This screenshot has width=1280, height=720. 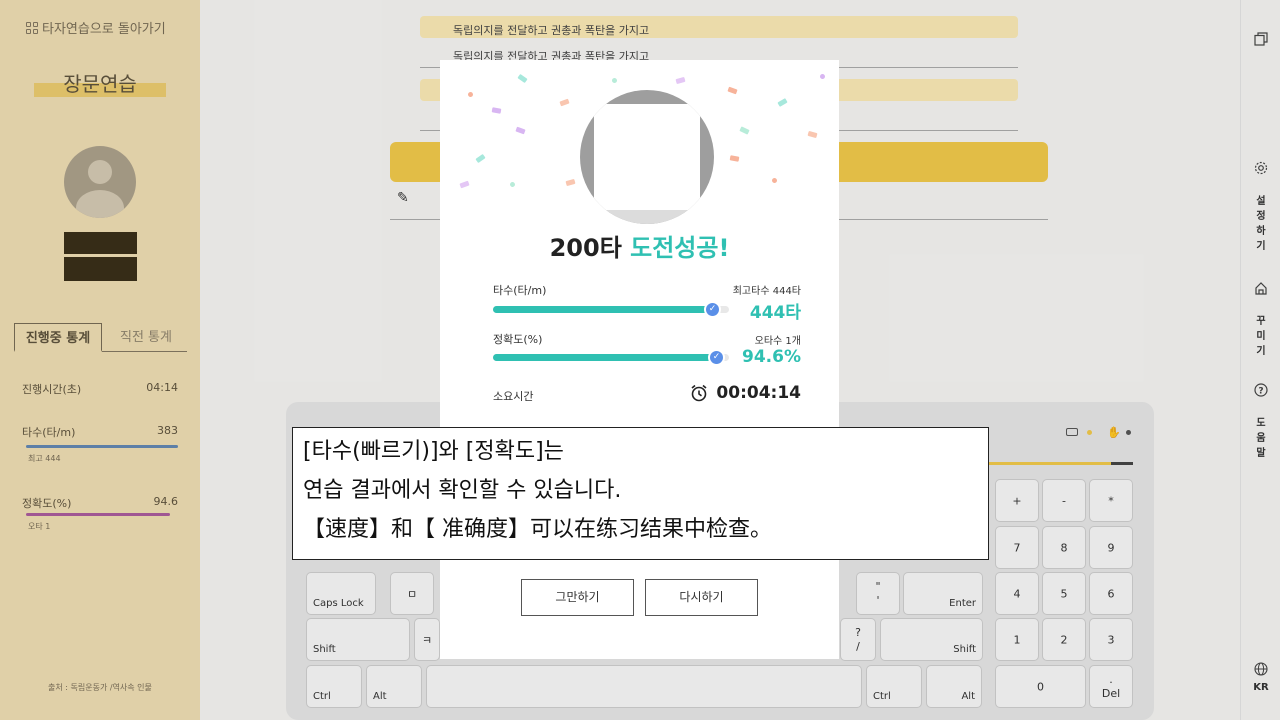 I want to click on accuracy-progress: ✓, so click(x=611, y=357).